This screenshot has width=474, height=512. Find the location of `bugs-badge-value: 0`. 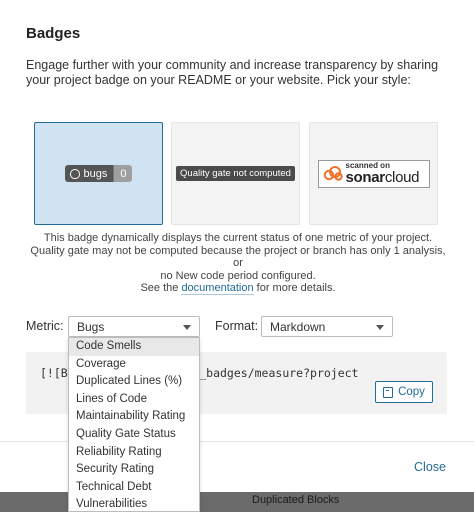

bugs-badge-value: 0 is located at coordinates (123, 173).